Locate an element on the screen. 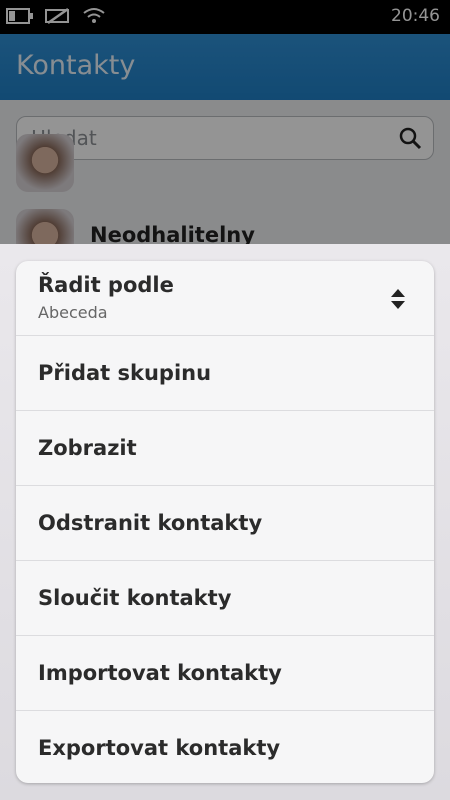  menu-item-label: Odstranit kontakty is located at coordinates (150, 523).